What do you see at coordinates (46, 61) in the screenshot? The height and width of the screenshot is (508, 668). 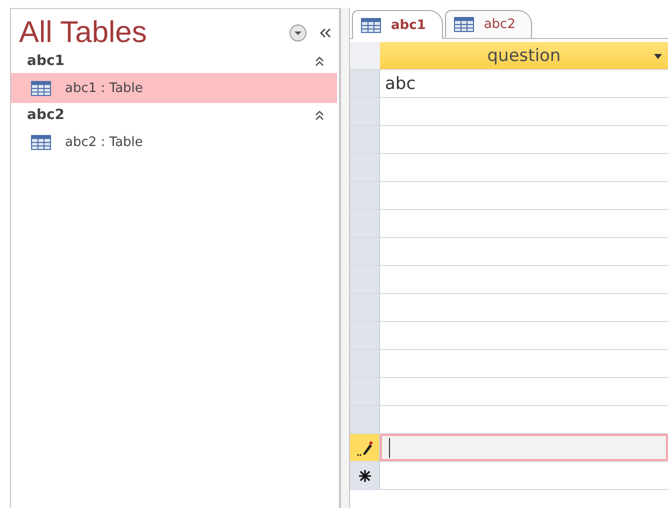 I see `group-header: abc1` at bounding box center [46, 61].